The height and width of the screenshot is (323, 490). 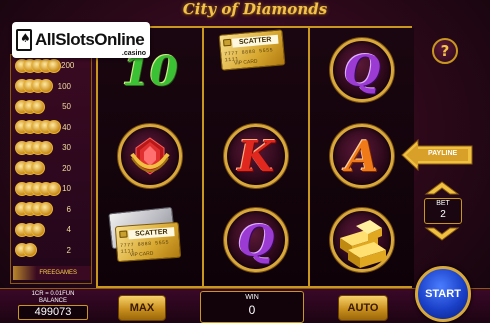 I want to click on paytable-value: 100, so click(x=64, y=86).